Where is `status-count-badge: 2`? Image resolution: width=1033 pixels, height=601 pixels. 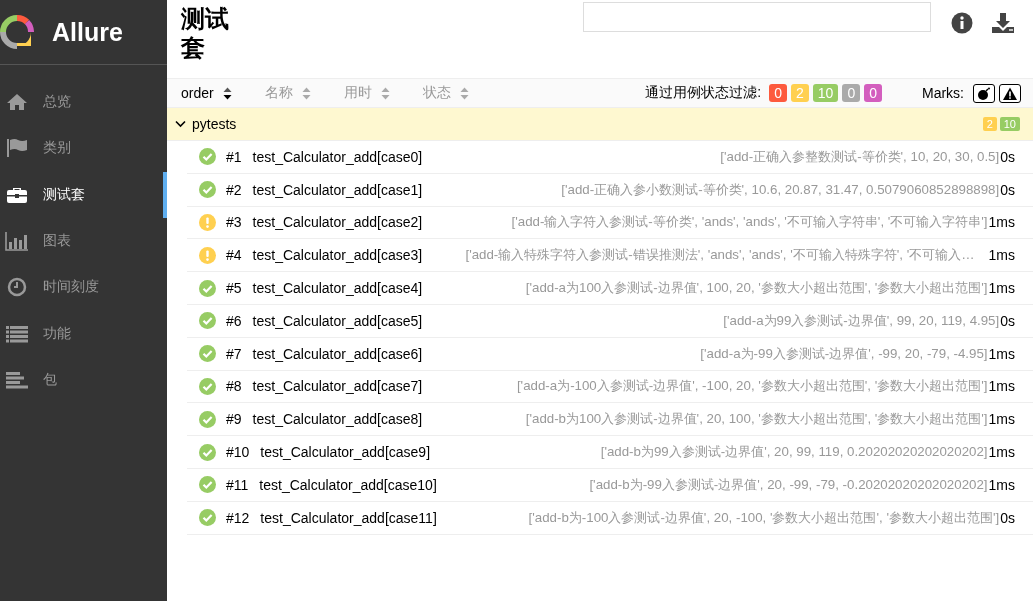
status-count-badge: 2 is located at coordinates (989, 124).